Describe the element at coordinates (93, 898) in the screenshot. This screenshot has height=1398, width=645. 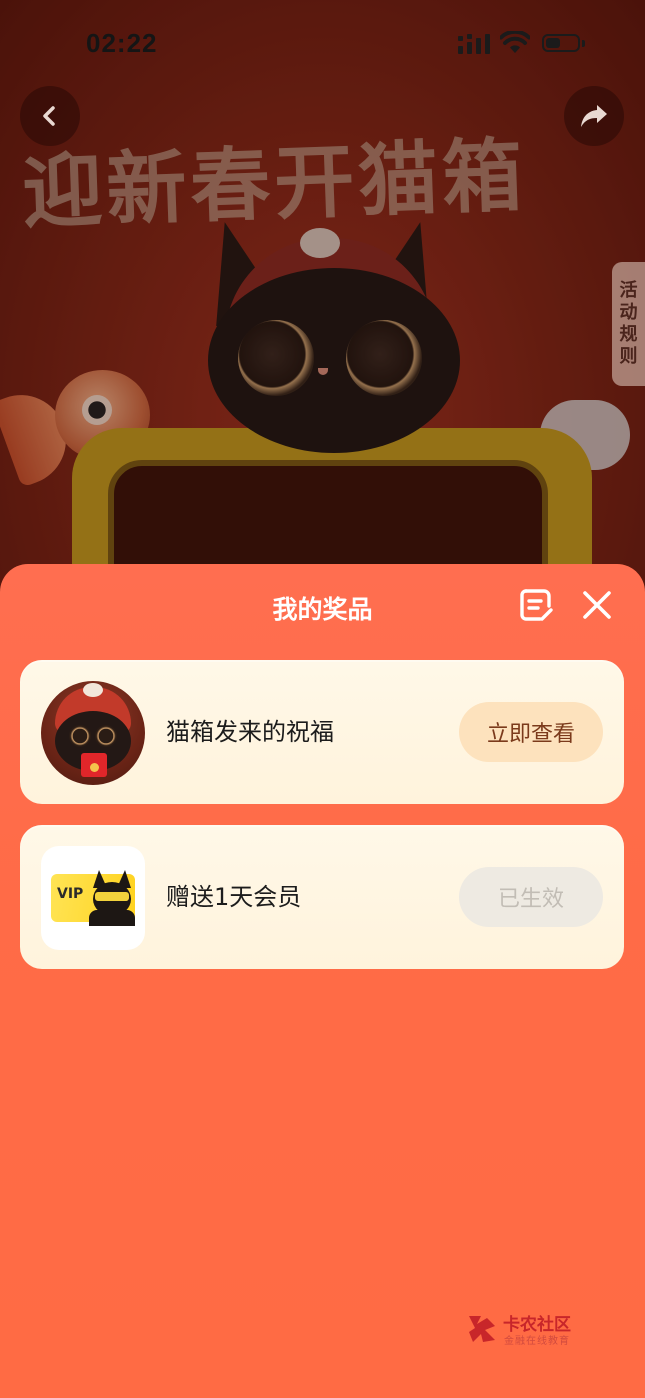
I see `vip-card-icon: VIP` at that location.